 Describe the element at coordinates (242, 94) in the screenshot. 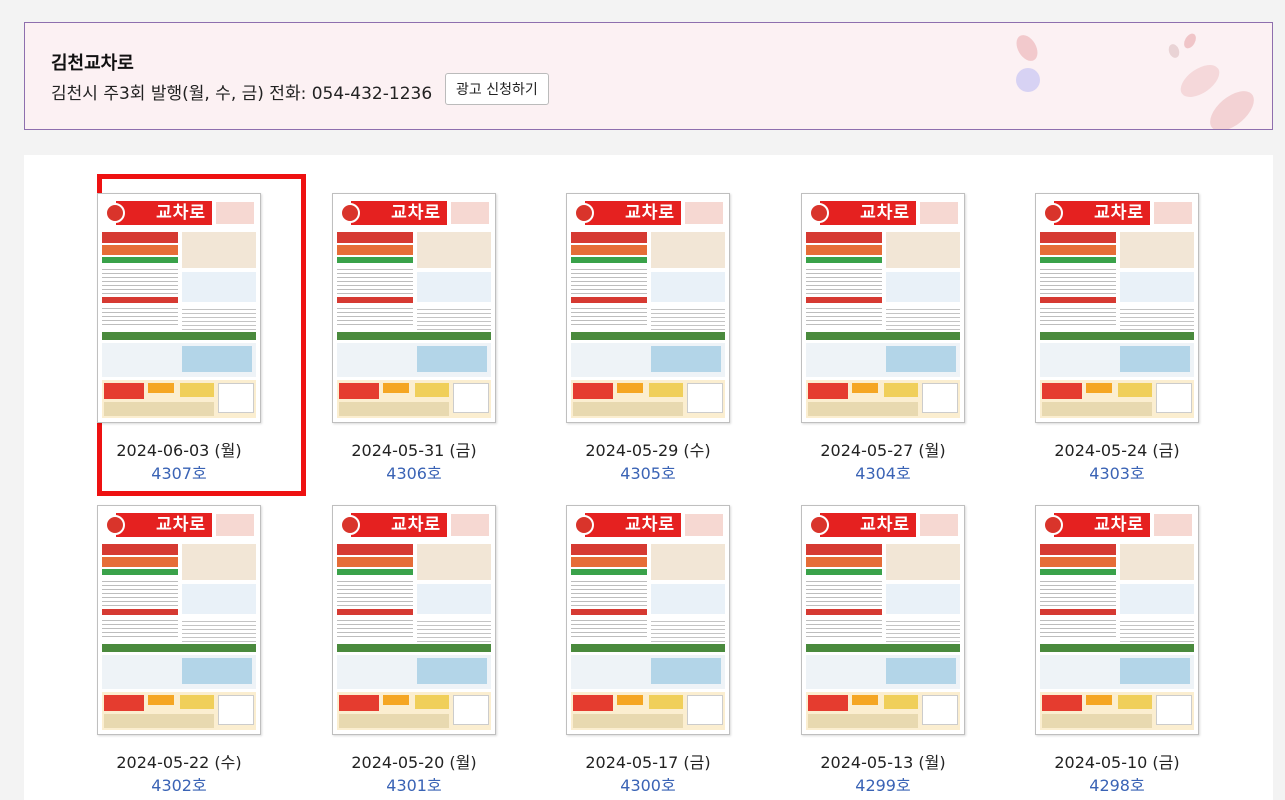

I see `publication-info: 김천시 주3회 발행(월, 수, 금) 전화: 054-432-1236` at that location.